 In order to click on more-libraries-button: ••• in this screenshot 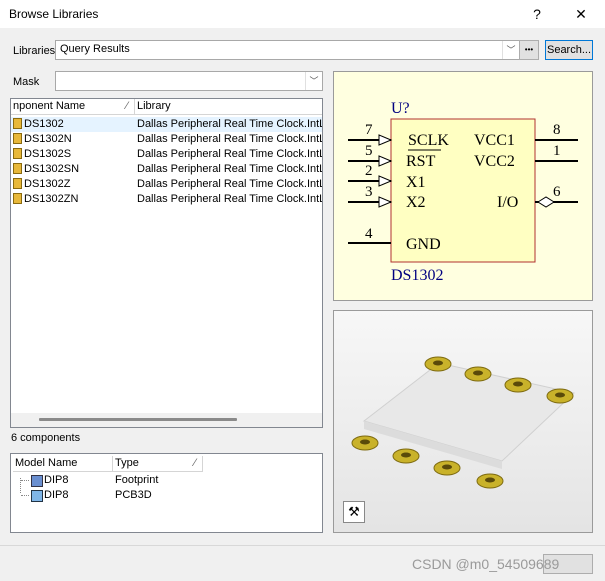, I will do `click(529, 50)`.